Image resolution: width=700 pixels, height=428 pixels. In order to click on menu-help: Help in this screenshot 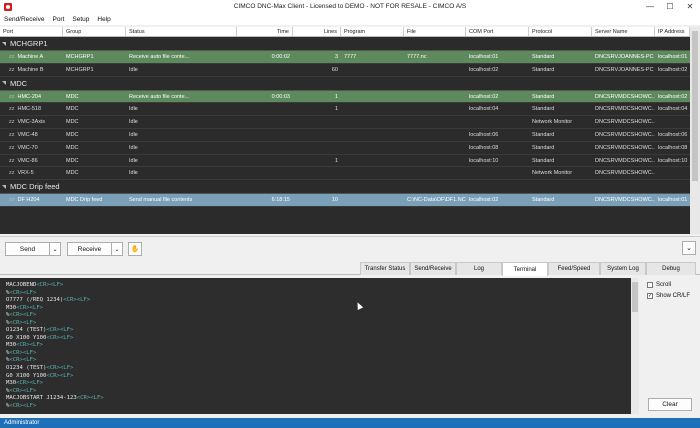, I will do `click(103, 19)`.